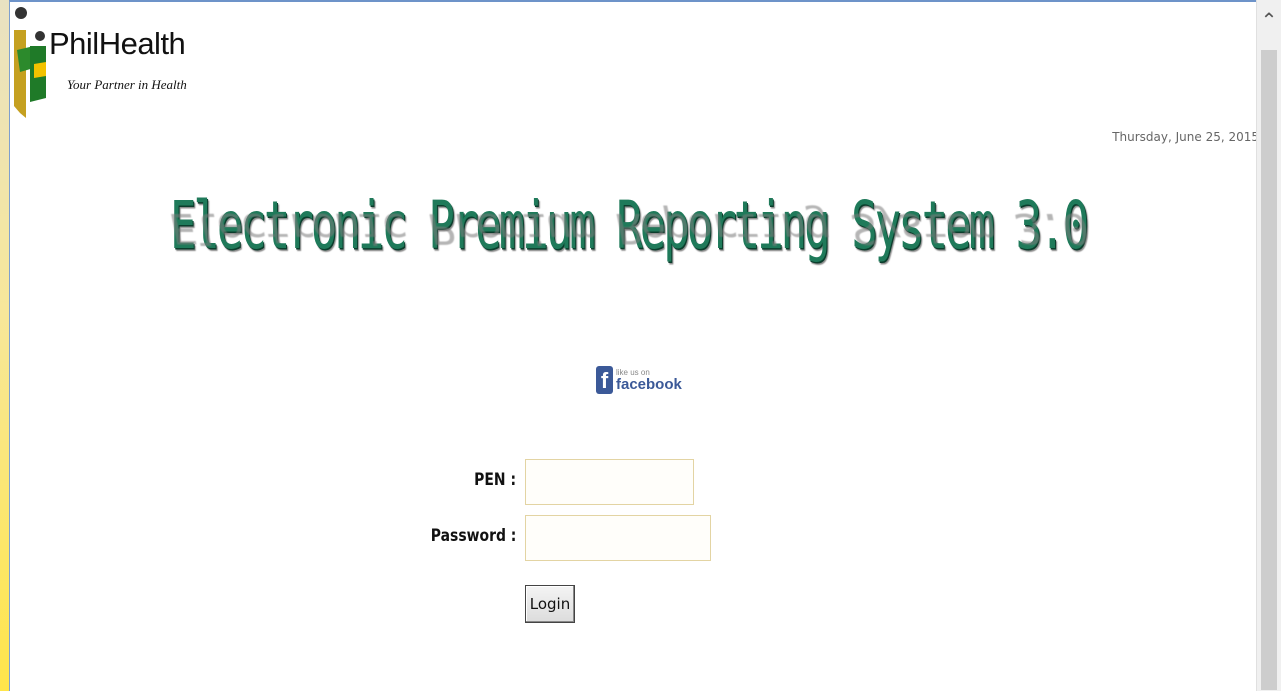 This screenshot has width=1281, height=691. What do you see at coordinates (609, 482) in the screenshot?
I see `pen-input` at bounding box center [609, 482].